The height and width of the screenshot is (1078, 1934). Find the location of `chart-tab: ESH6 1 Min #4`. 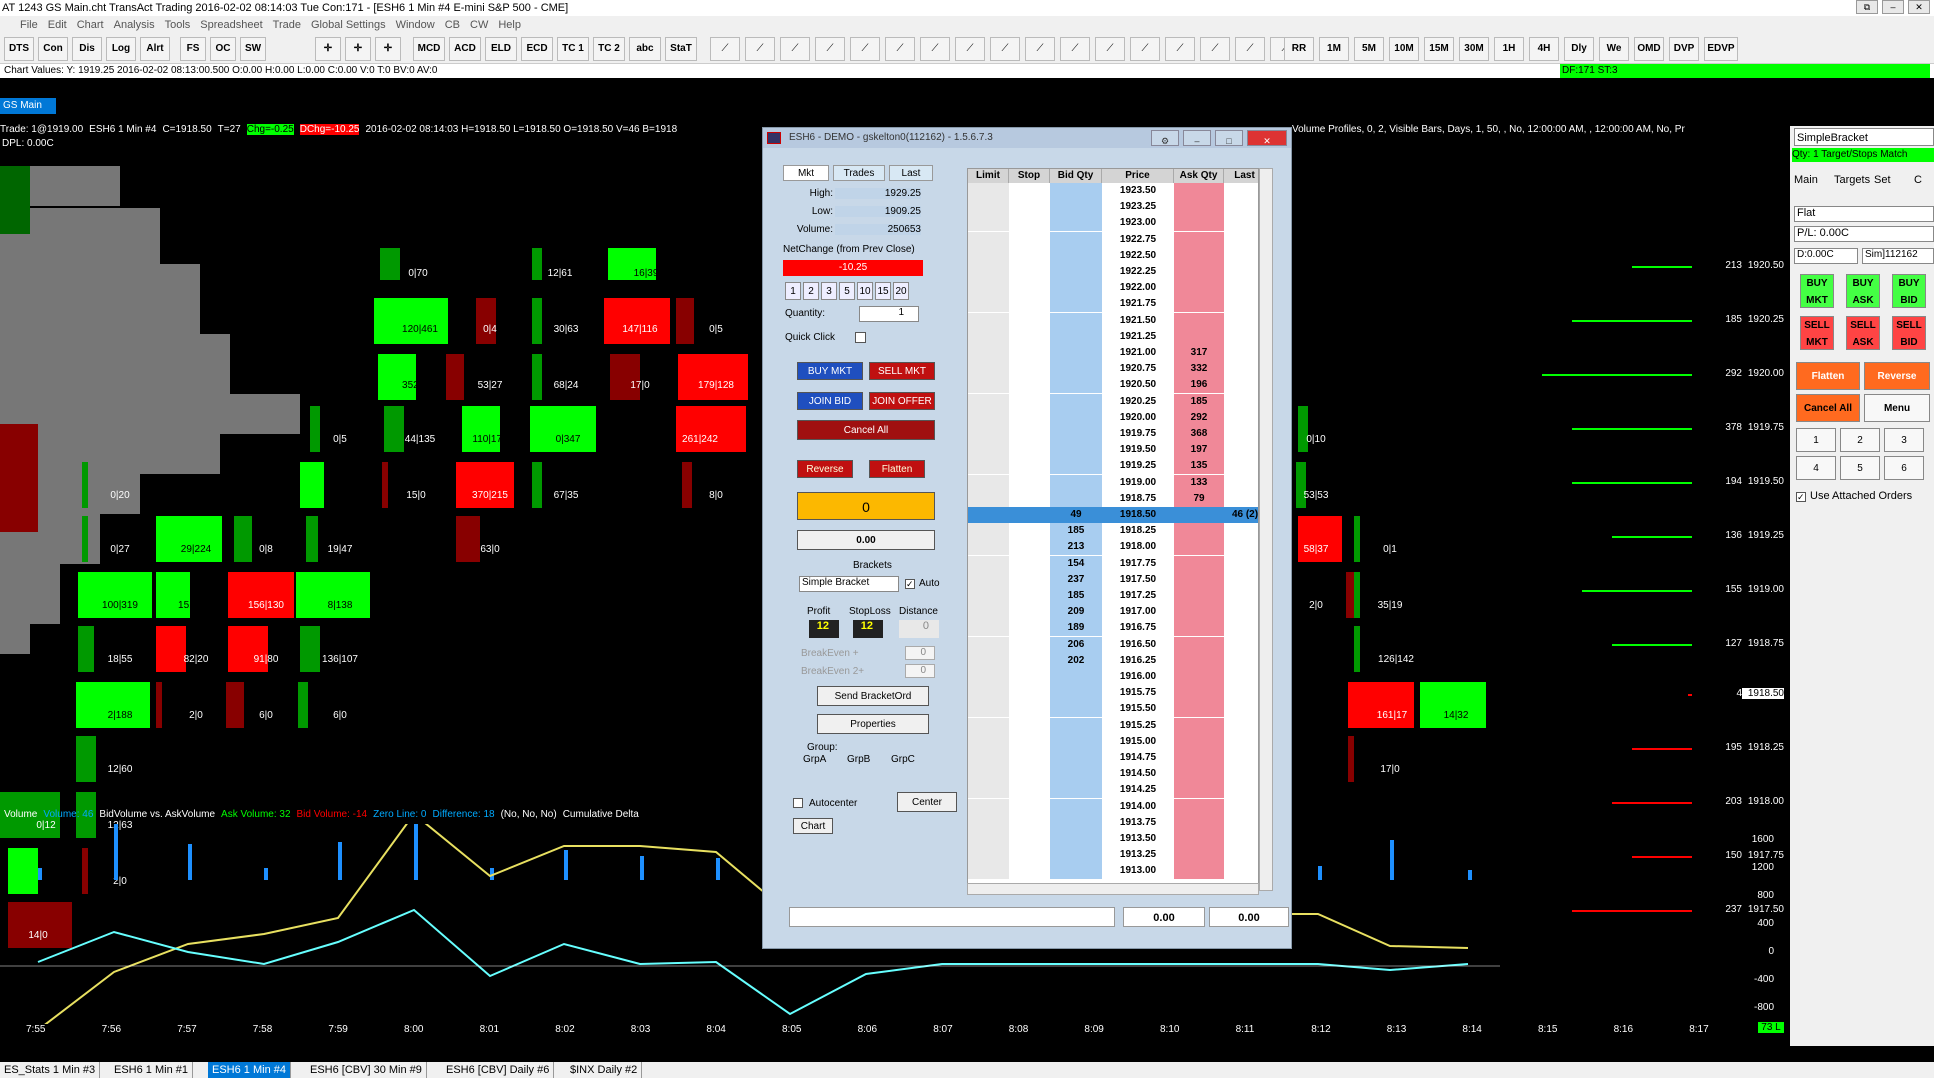

chart-tab: ESH6 1 Min #4 is located at coordinates (249, 1070).